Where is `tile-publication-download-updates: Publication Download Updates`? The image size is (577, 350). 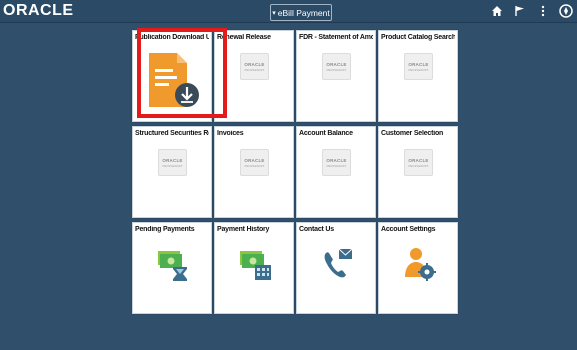 tile-publication-download-updates: Publication Download Updates is located at coordinates (172, 76).